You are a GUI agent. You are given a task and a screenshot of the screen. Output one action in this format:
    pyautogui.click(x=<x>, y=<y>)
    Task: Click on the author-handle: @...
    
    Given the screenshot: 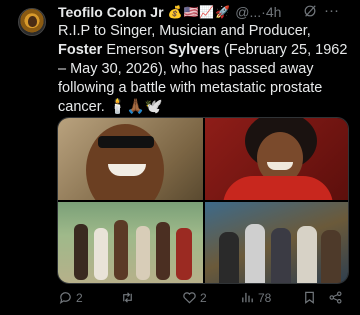 What is the action you would take?
    pyautogui.click(x=248, y=12)
    